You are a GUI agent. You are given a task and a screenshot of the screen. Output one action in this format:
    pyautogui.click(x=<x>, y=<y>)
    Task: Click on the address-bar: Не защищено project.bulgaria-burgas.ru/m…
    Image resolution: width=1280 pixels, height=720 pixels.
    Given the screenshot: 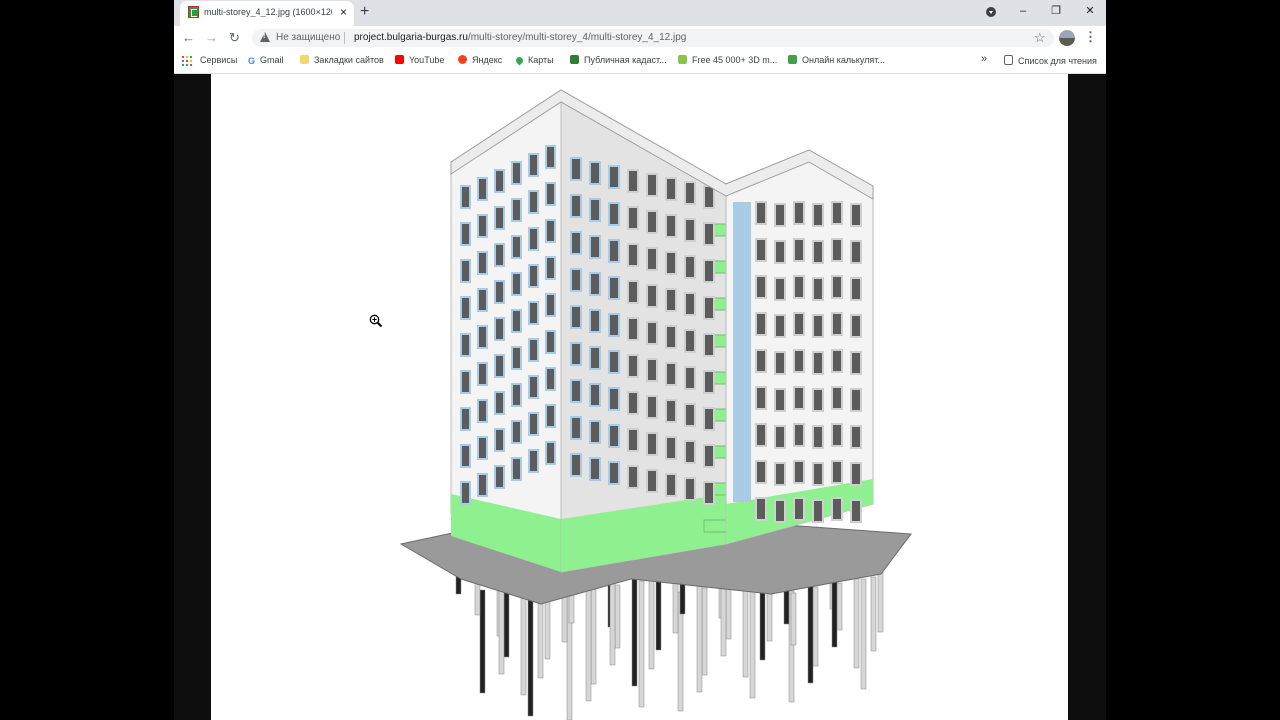 What is the action you would take?
    pyautogui.click(x=653, y=38)
    